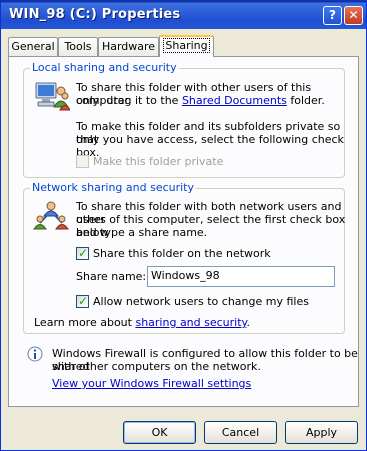 This screenshot has height=451, width=367. Describe the element at coordinates (128, 46) in the screenshot. I see `tab-hardware: Hardware` at that location.